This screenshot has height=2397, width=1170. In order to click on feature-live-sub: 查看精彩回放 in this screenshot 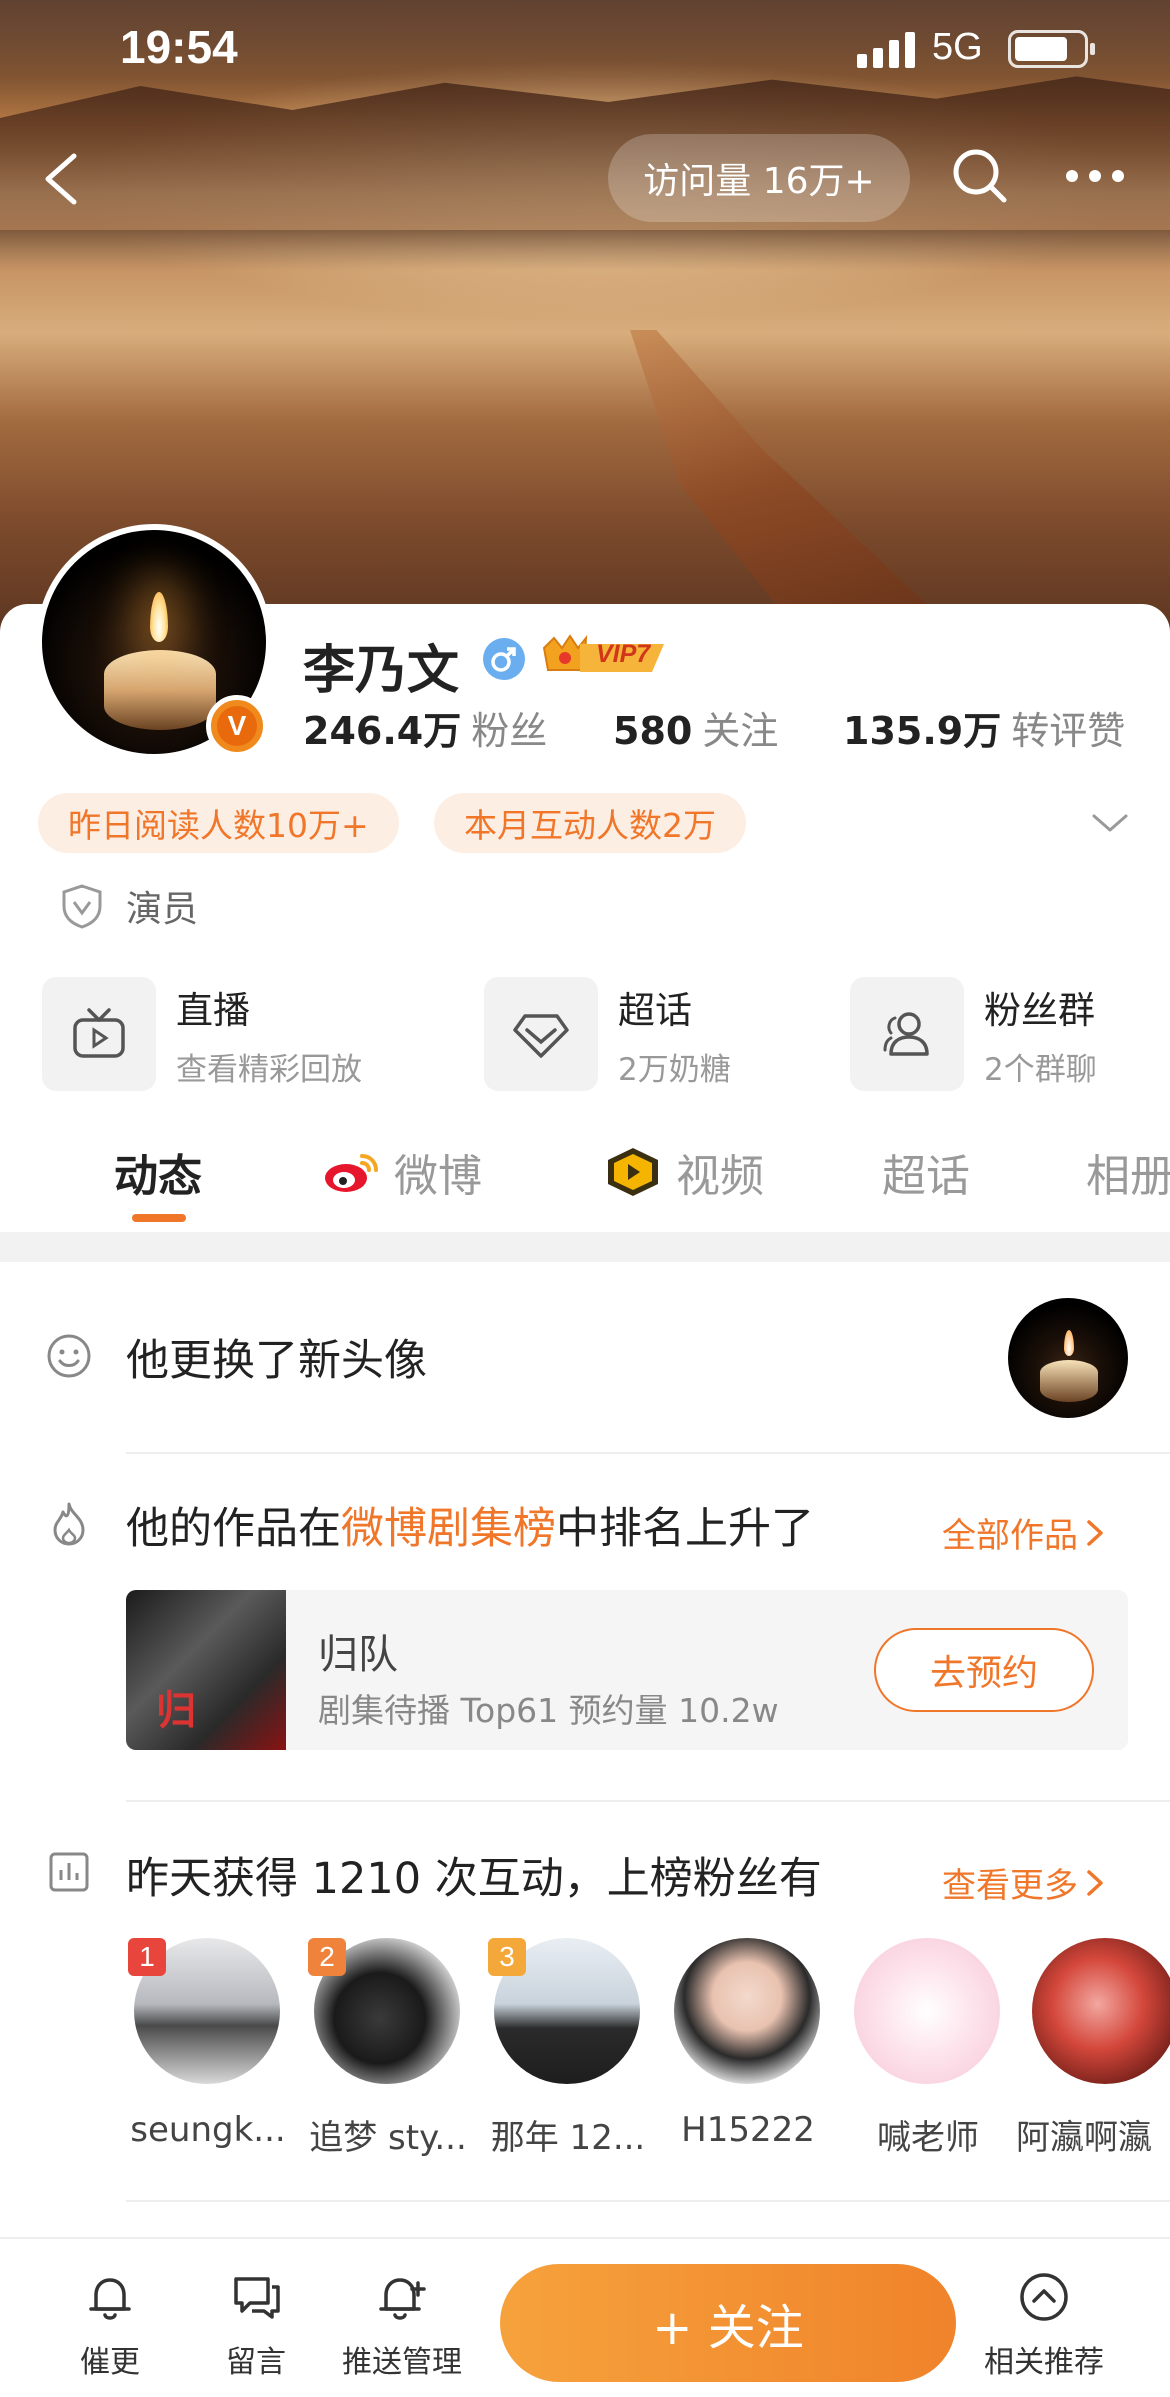, I will do `click(269, 1069)`.